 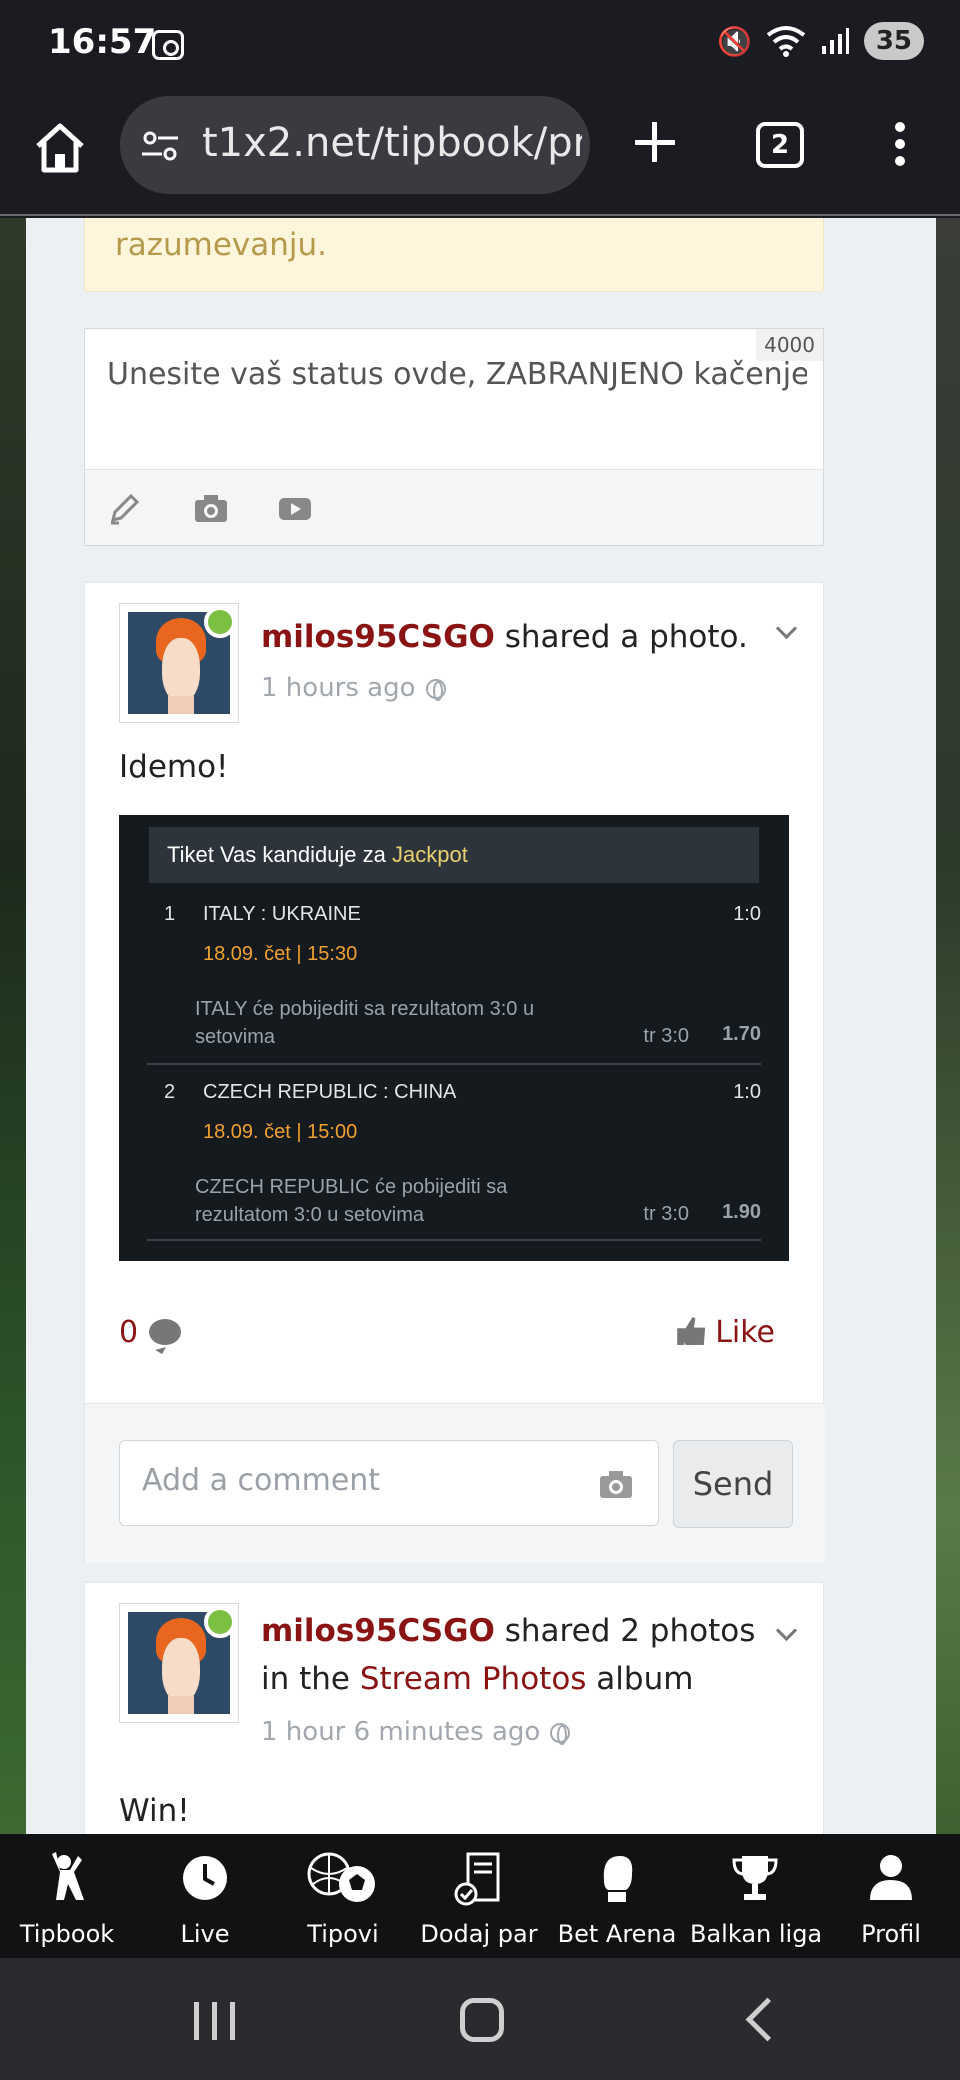 What do you see at coordinates (454, 255) in the screenshot?
I see `notice-box: razumevanju.` at bounding box center [454, 255].